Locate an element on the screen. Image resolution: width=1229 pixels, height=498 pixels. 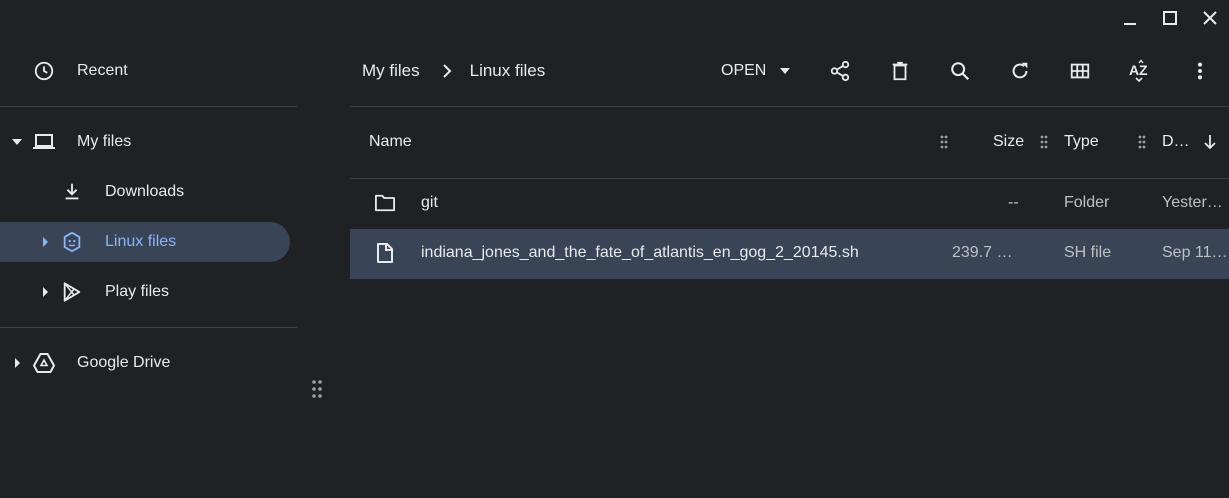
sidebar-item-label: Recent is located at coordinates (102, 70).